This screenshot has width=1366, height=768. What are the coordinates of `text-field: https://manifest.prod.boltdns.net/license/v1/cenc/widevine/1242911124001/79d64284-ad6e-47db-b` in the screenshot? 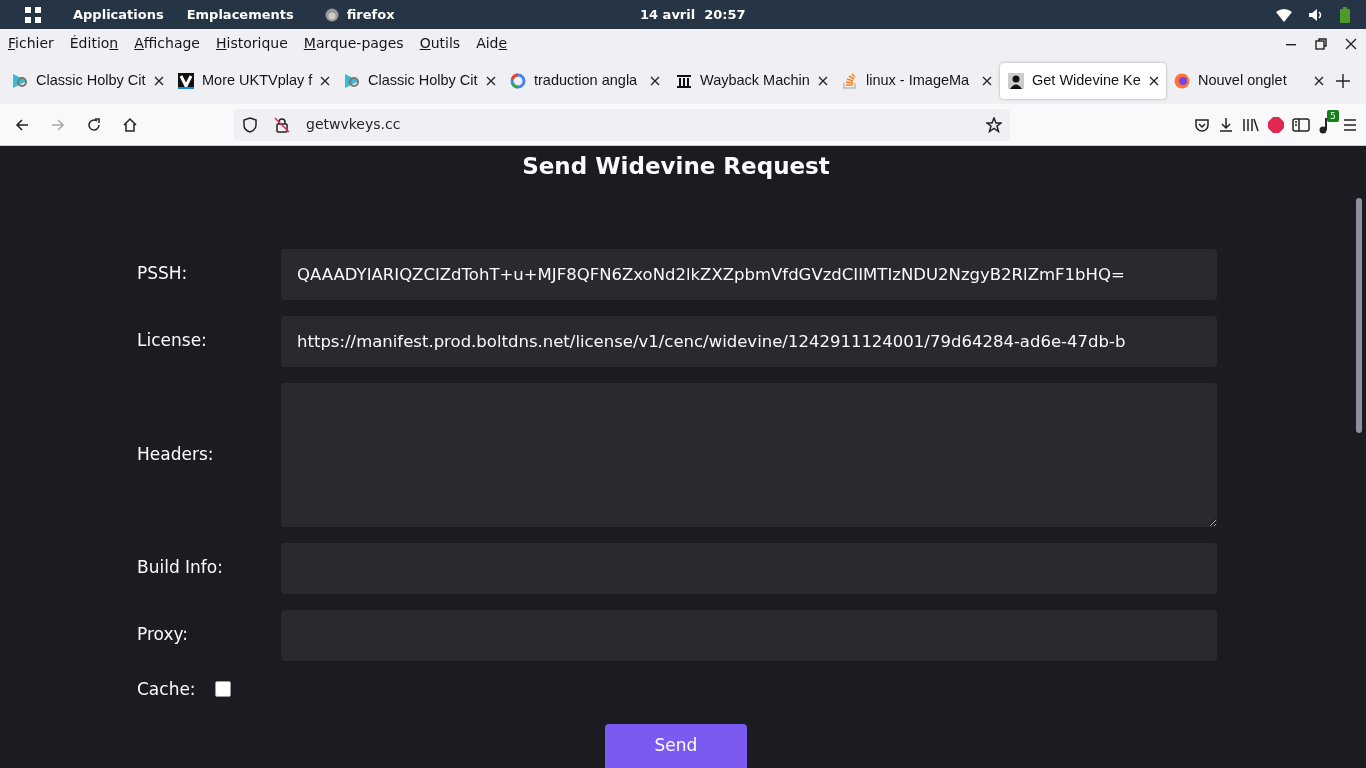 It's located at (749, 341).